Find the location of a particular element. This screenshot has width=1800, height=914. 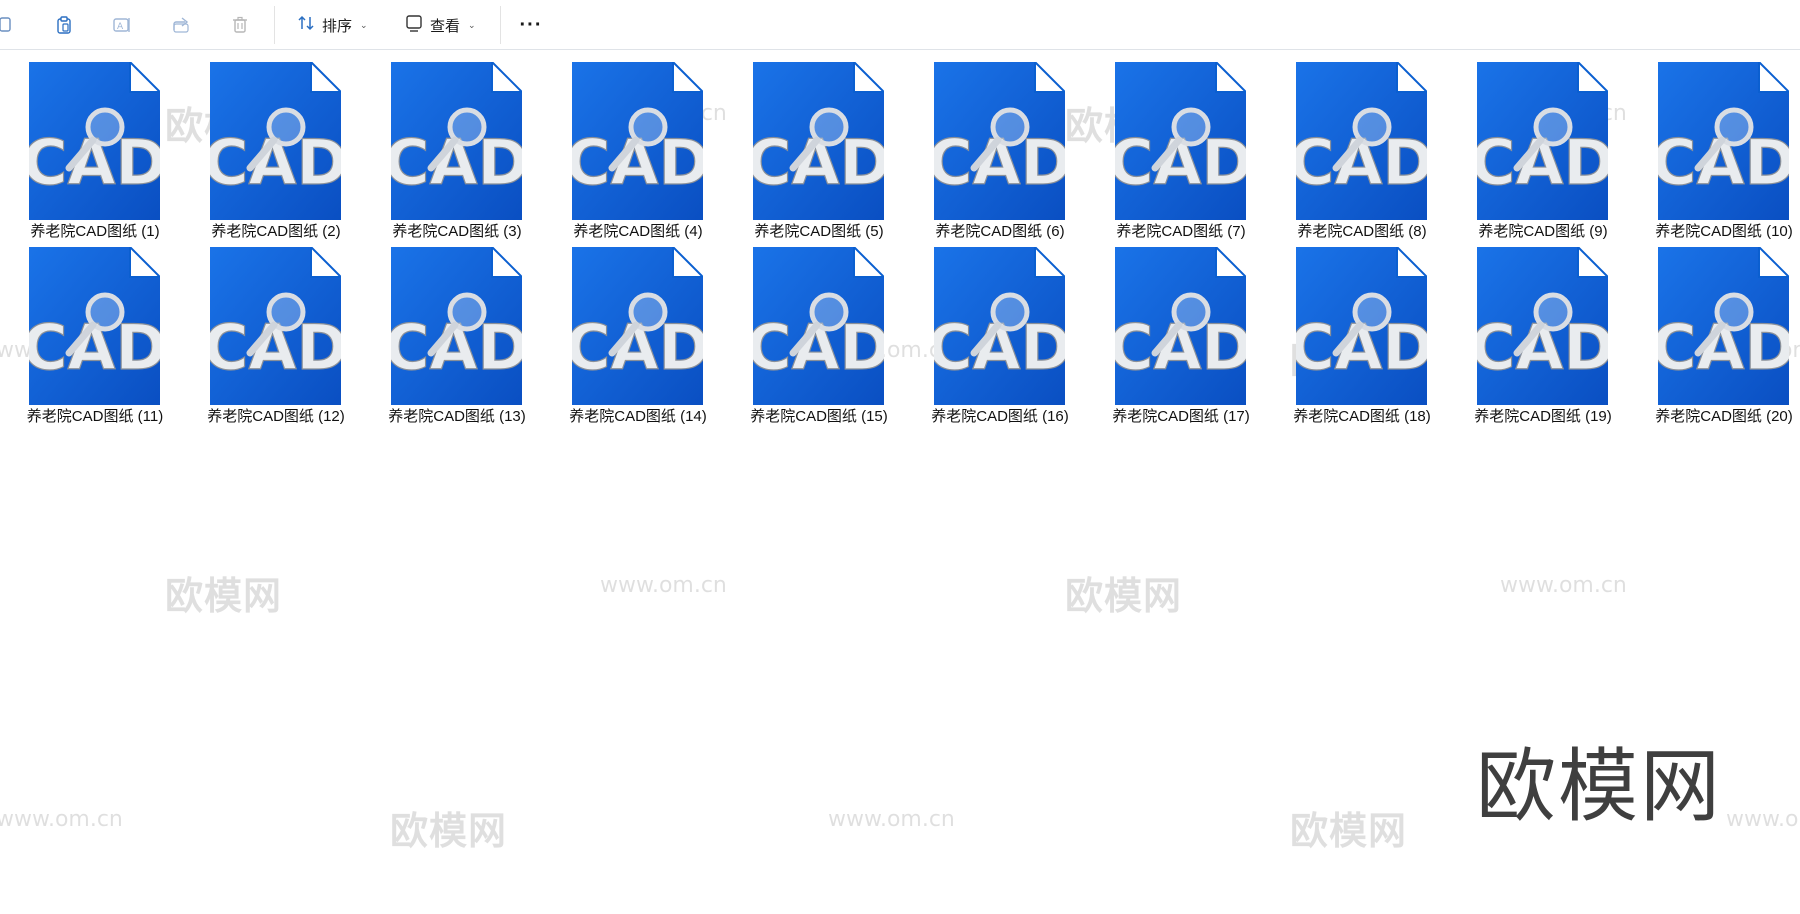

file-item: CAD 养老院CAD图纸 (7) is located at coordinates (1166, 154).